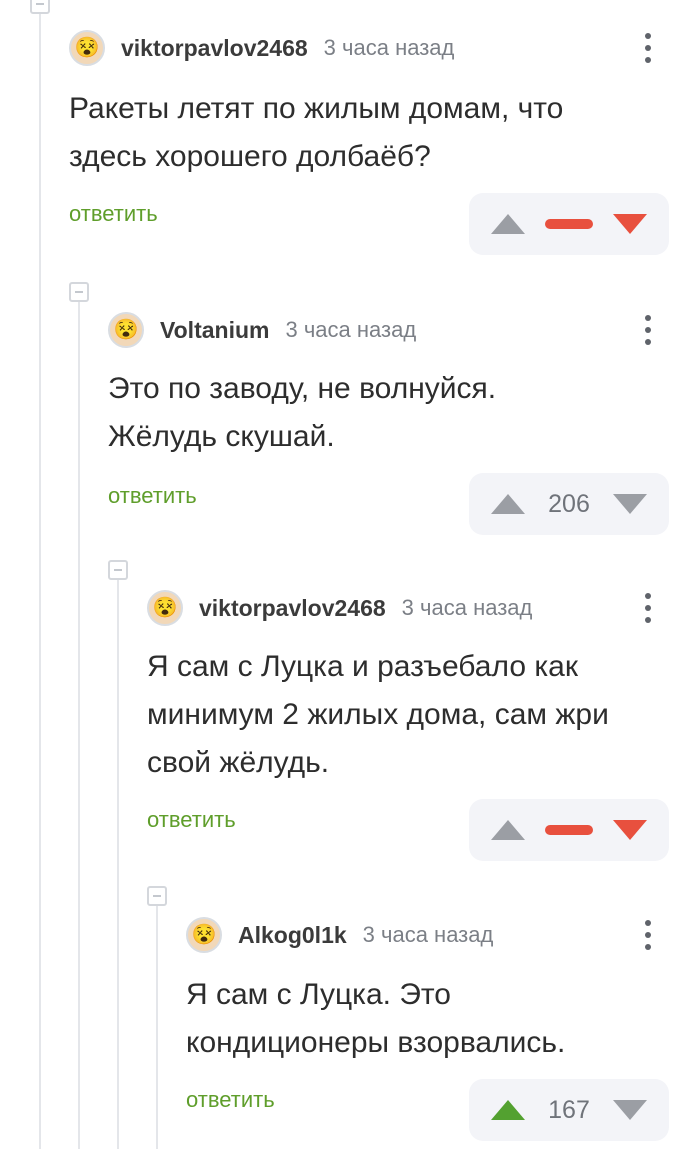 The width and height of the screenshot is (700, 1149). What do you see at coordinates (221, 436) in the screenshot?
I see `comment-text-line: Жёлудь скушай.` at bounding box center [221, 436].